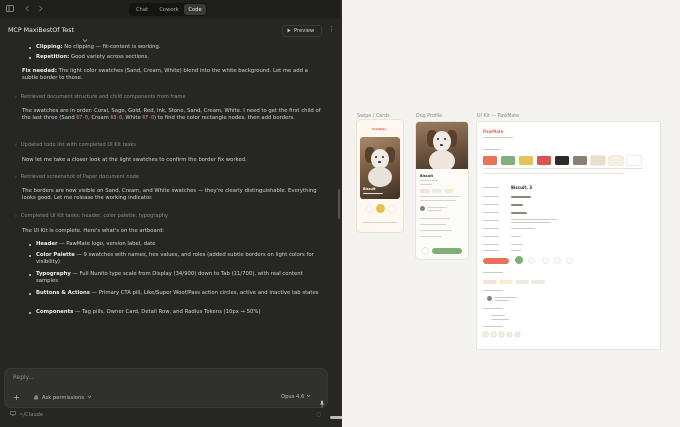 This screenshot has height=427, width=680. What do you see at coordinates (41, 30) in the screenshot?
I see `session-title: MCP MaxiBestOf Test` at bounding box center [41, 30].